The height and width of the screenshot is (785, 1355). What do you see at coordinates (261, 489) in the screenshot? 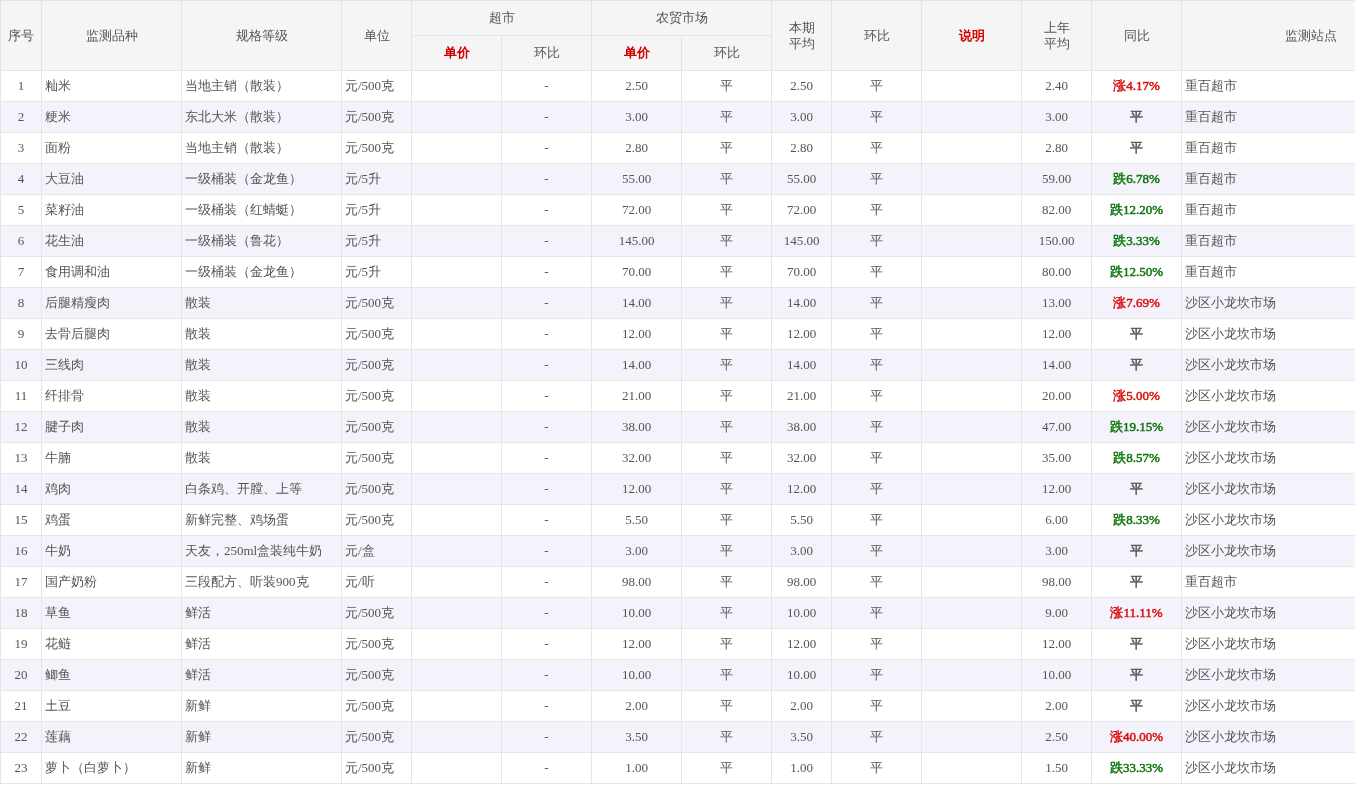
I see `table-cell: 白条鸡、开膛、上等` at bounding box center [261, 489].